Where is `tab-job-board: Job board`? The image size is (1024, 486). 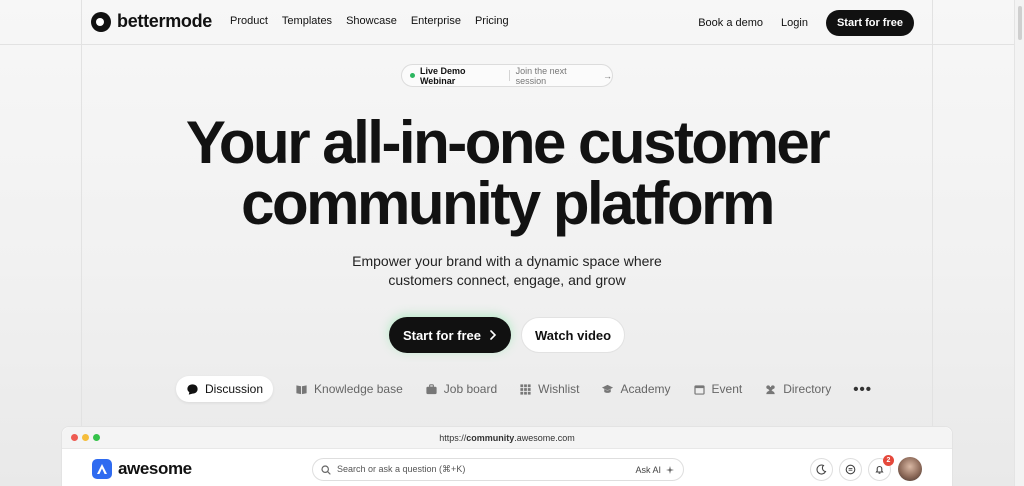 tab-job-board: Job board is located at coordinates (461, 389).